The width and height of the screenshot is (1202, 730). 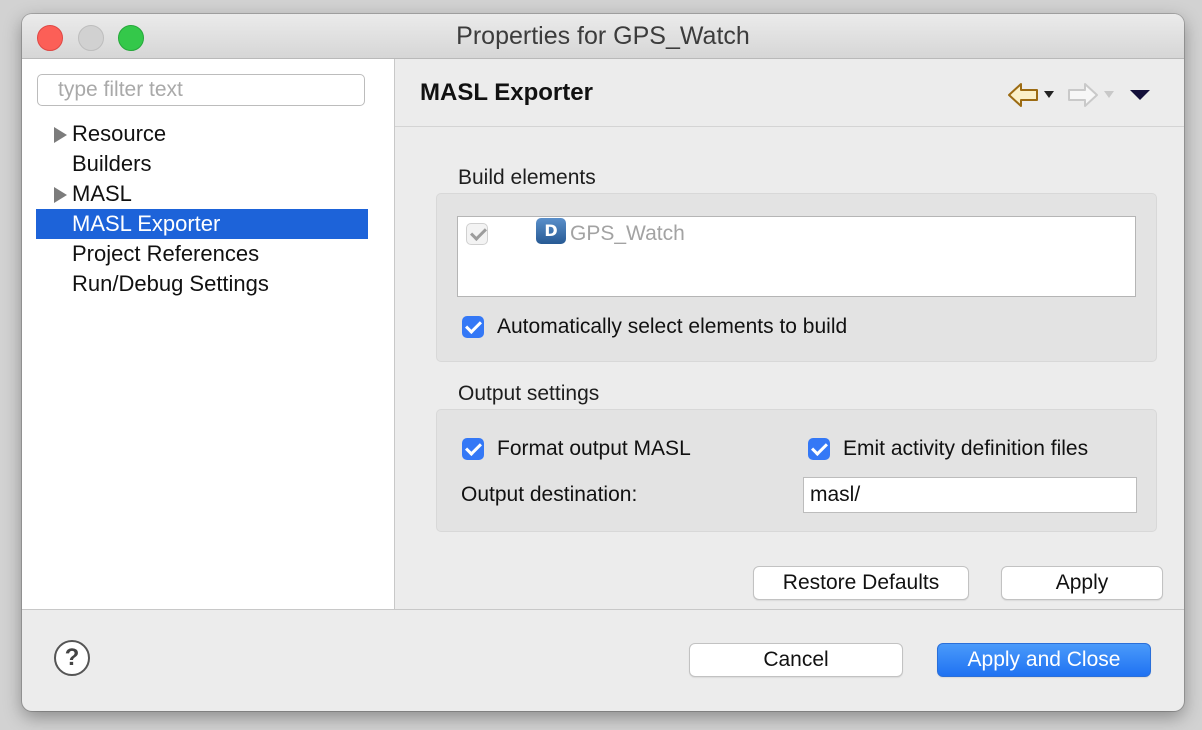 What do you see at coordinates (1082, 583) in the screenshot?
I see `apply-button: Apply` at bounding box center [1082, 583].